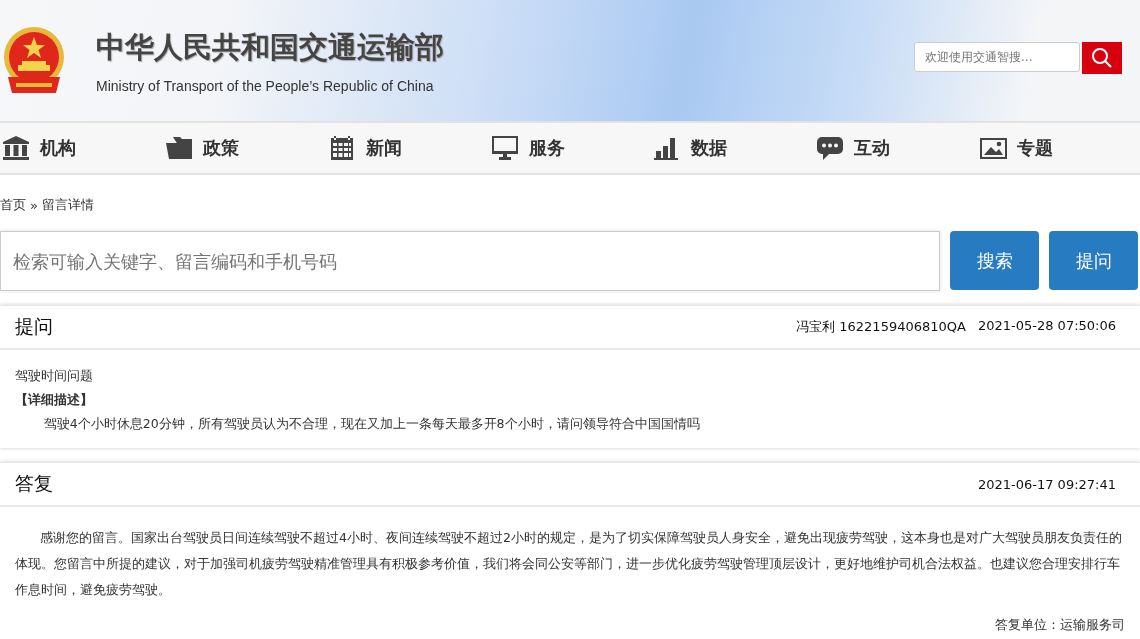 This screenshot has width=1140, height=639. What do you see at coordinates (178, 148) in the screenshot?
I see `folder-icon` at bounding box center [178, 148].